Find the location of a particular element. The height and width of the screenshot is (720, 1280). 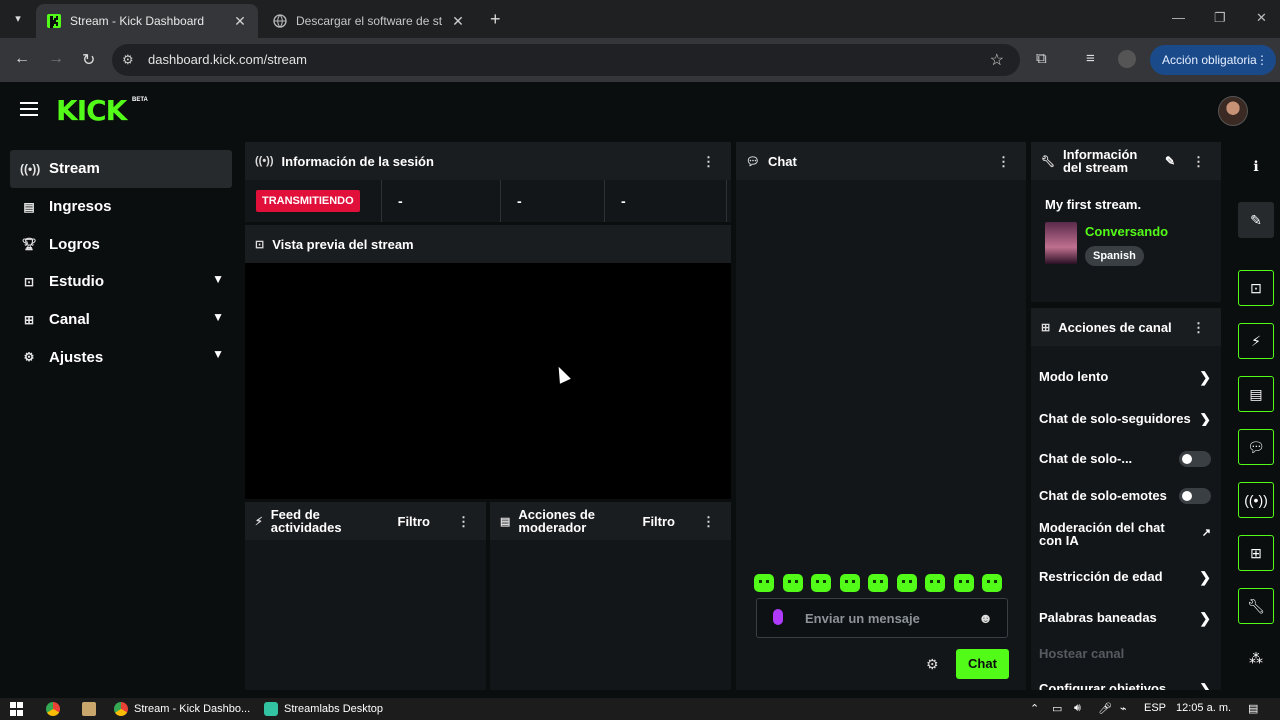

action-ai-moderation: Moderación del chat con IA ↗ is located at coordinates (1128, 534).